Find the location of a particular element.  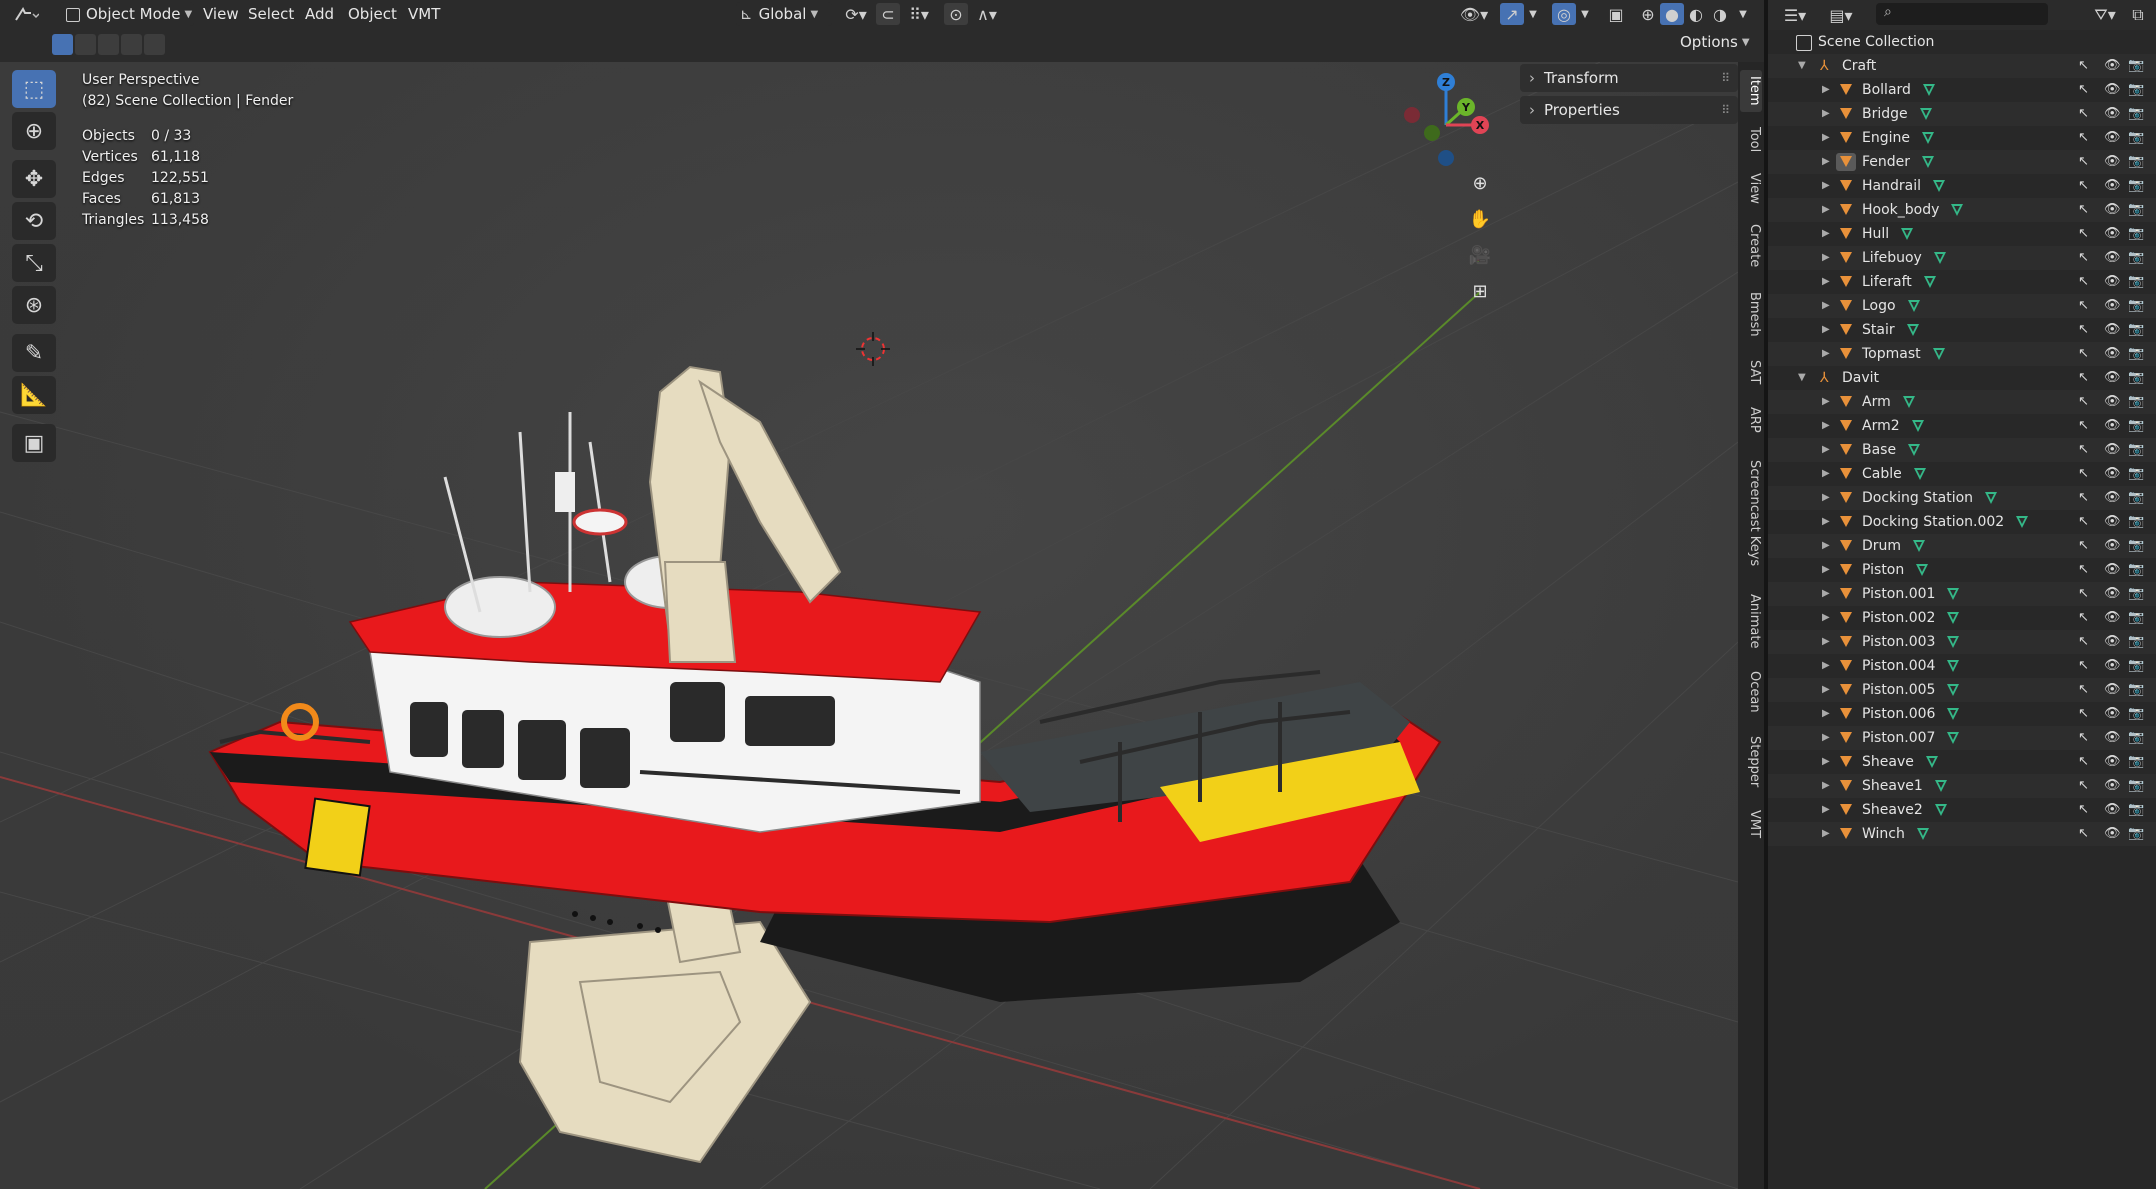

shading-material-icon: ◐ is located at coordinates (1696, 14).